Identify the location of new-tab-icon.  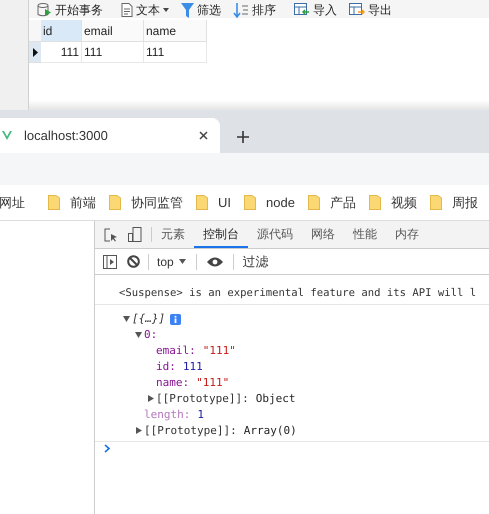
(243, 137).